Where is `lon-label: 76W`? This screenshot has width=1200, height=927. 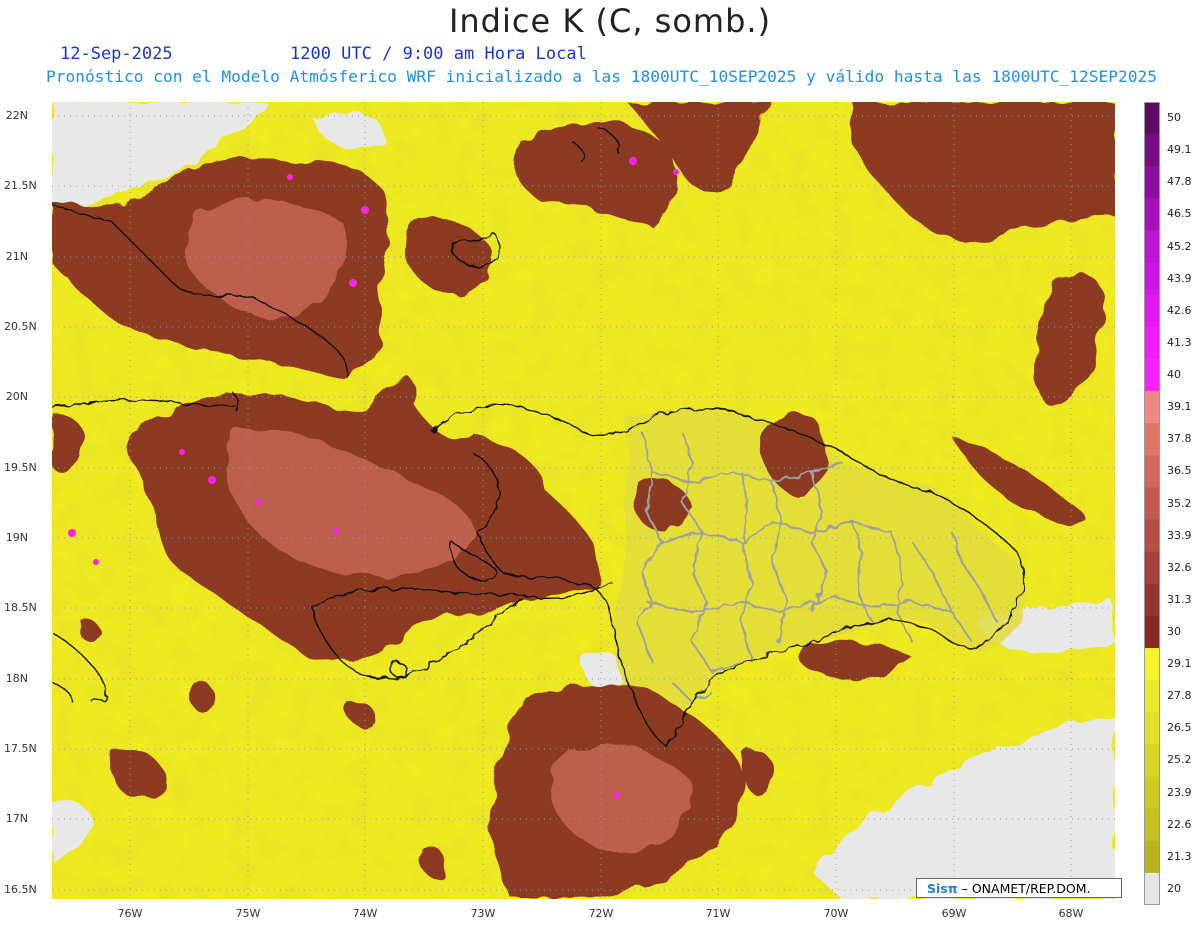 lon-label: 76W is located at coordinates (130, 913).